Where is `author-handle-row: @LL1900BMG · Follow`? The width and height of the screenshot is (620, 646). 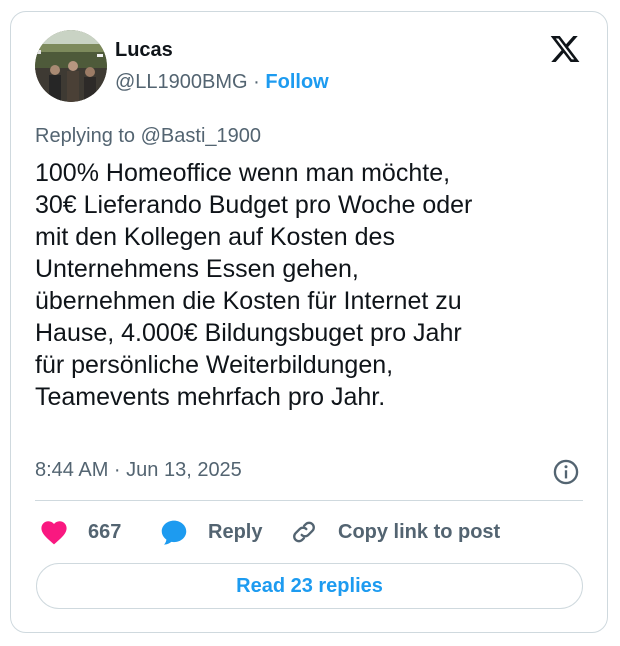 author-handle-row: @LL1900BMG · Follow is located at coordinates (222, 82).